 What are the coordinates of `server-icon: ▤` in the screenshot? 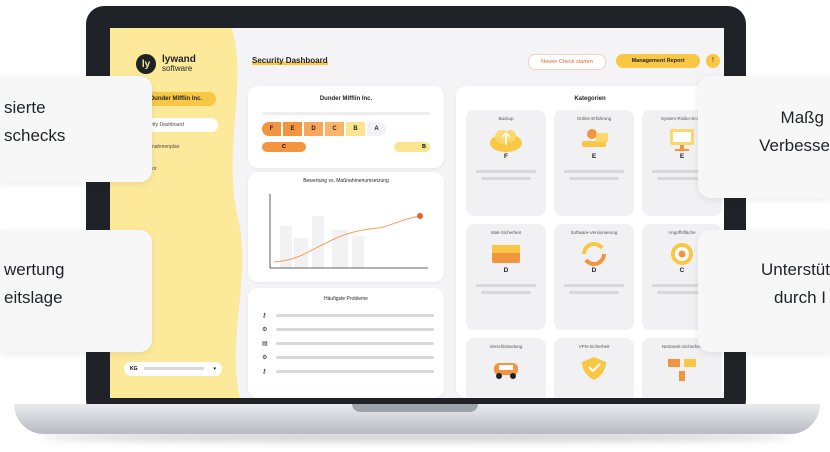 It's located at (265, 344).